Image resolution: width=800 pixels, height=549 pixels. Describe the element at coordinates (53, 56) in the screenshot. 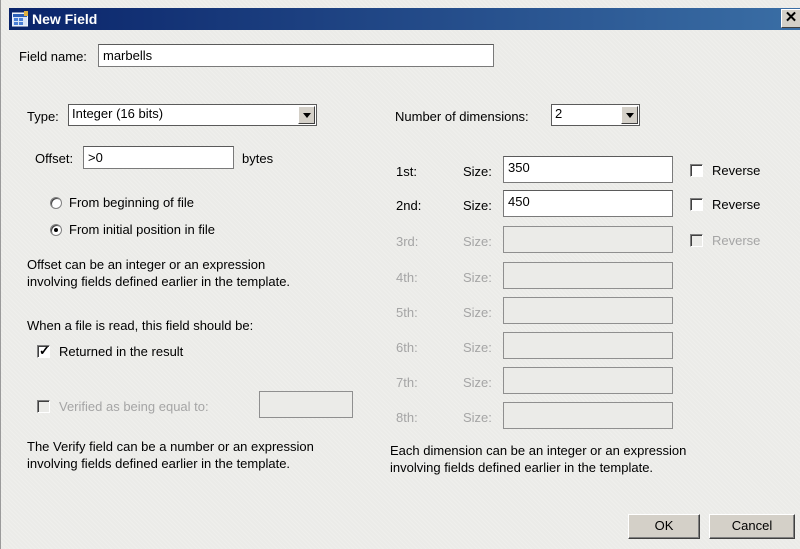

I see `field-name-label: Field name:` at that location.